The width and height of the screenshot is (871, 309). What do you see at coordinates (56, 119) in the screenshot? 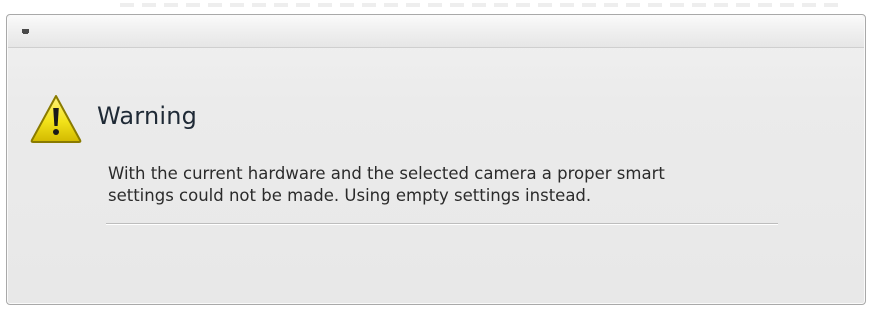
I see `warning-icon` at bounding box center [56, 119].